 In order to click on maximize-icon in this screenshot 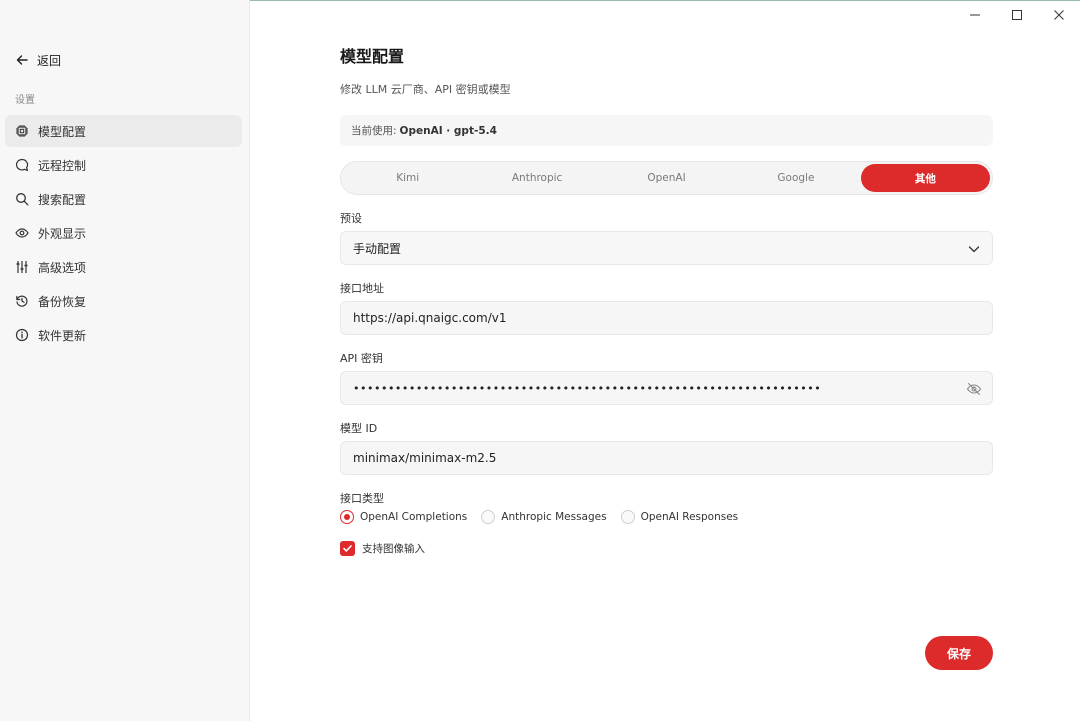, I will do `click(1017, 15)`.